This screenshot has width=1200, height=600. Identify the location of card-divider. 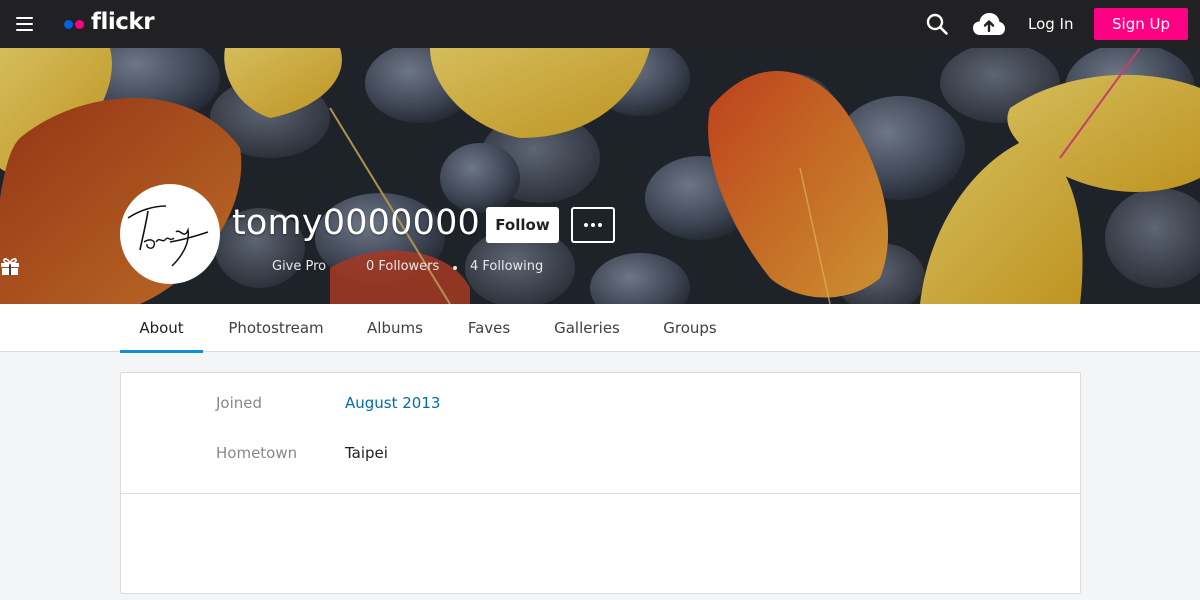
(600, 493).